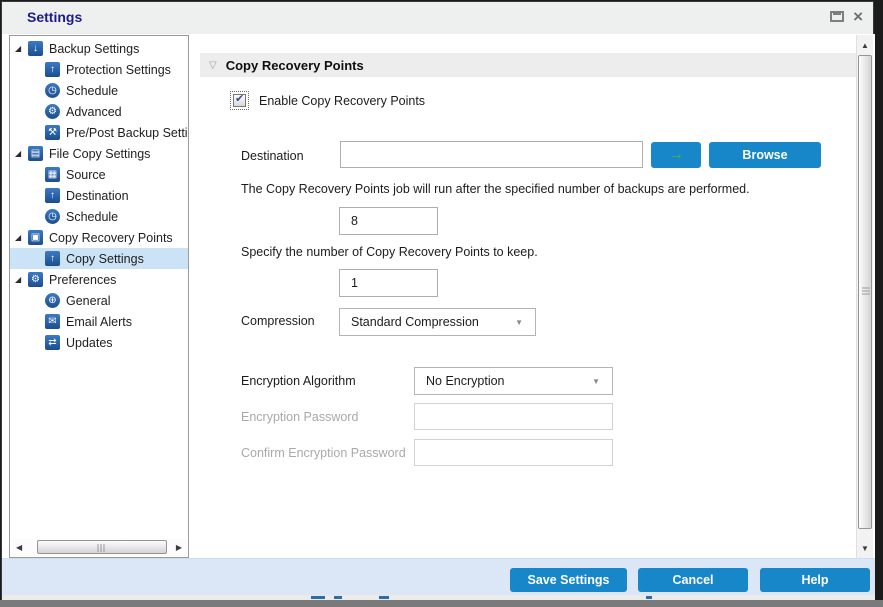 The width and height of the screenshot is (883, 607). I want to click on keep-count-input, so click(388, 283).